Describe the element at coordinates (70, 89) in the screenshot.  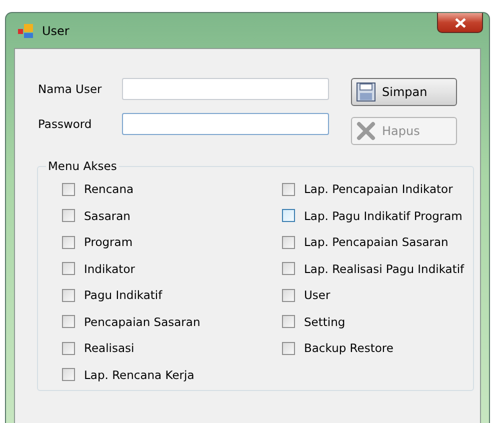
I see `field-label: Nama User` at that location.